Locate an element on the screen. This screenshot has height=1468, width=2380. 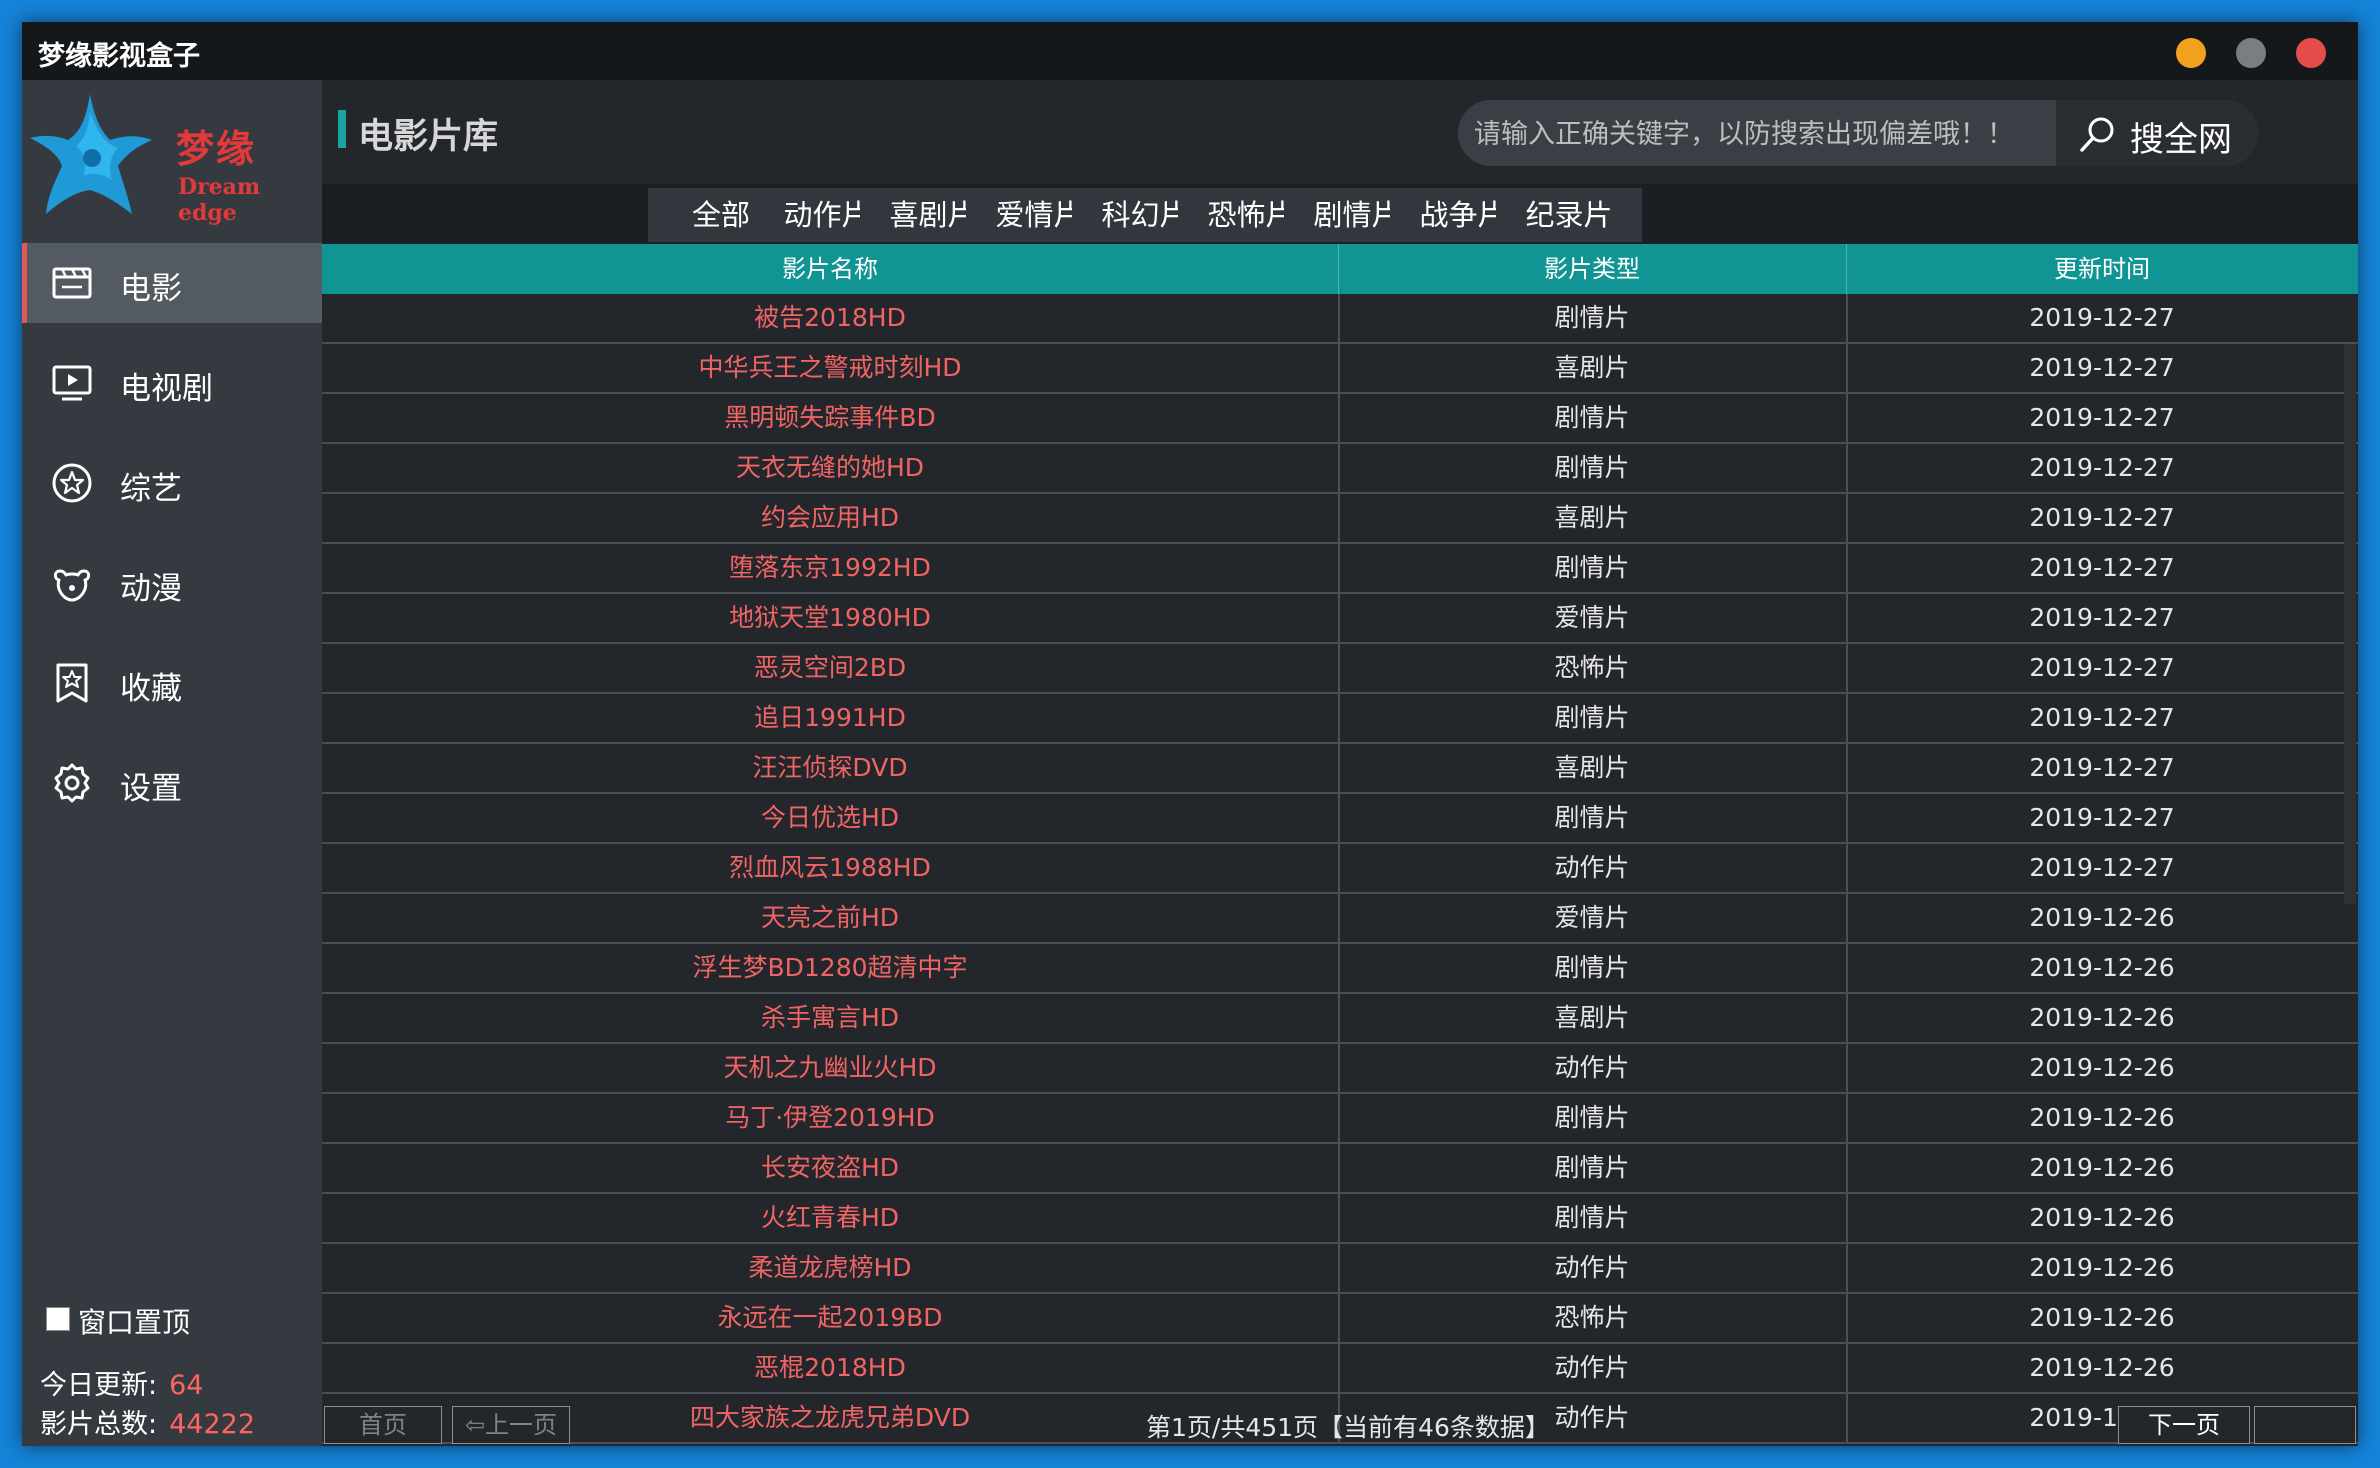
table-row: 天衣无缝的她HD 剧情片 2019-12-27 is located at coordinates (1340, 469).